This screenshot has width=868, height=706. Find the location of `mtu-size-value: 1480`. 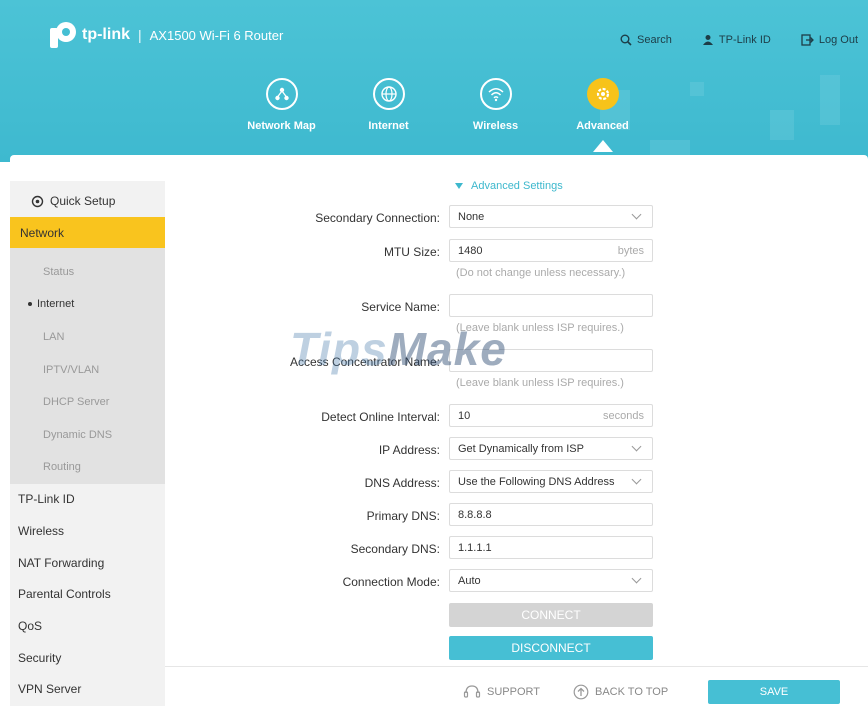

mtu-size-value: 1480 is located at coordinates (470, 250).